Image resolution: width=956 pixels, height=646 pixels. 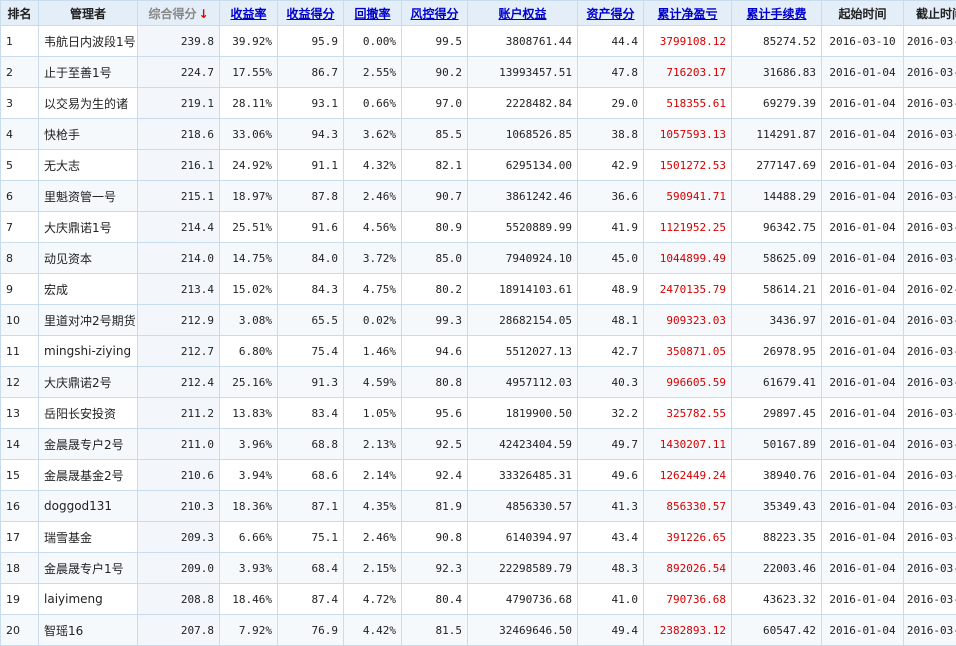 What do you see at coordinates (310, 289) in the screenshot?
I see `return-score-cell: 84.3` at bounding box center [310, 289].